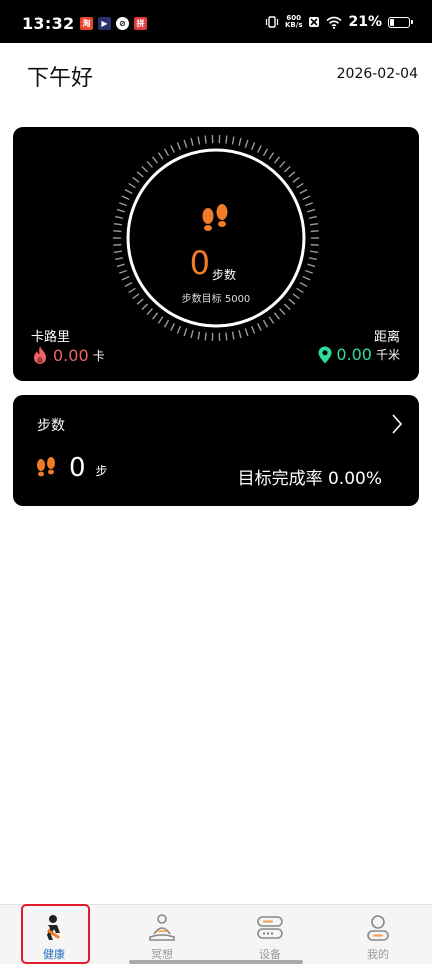 The width and height of the screenshot is (432, 964). What do you see at coordinates (216, 238) in the screenshot?
I see `dial-ticks` at bounding box center [216, 238].